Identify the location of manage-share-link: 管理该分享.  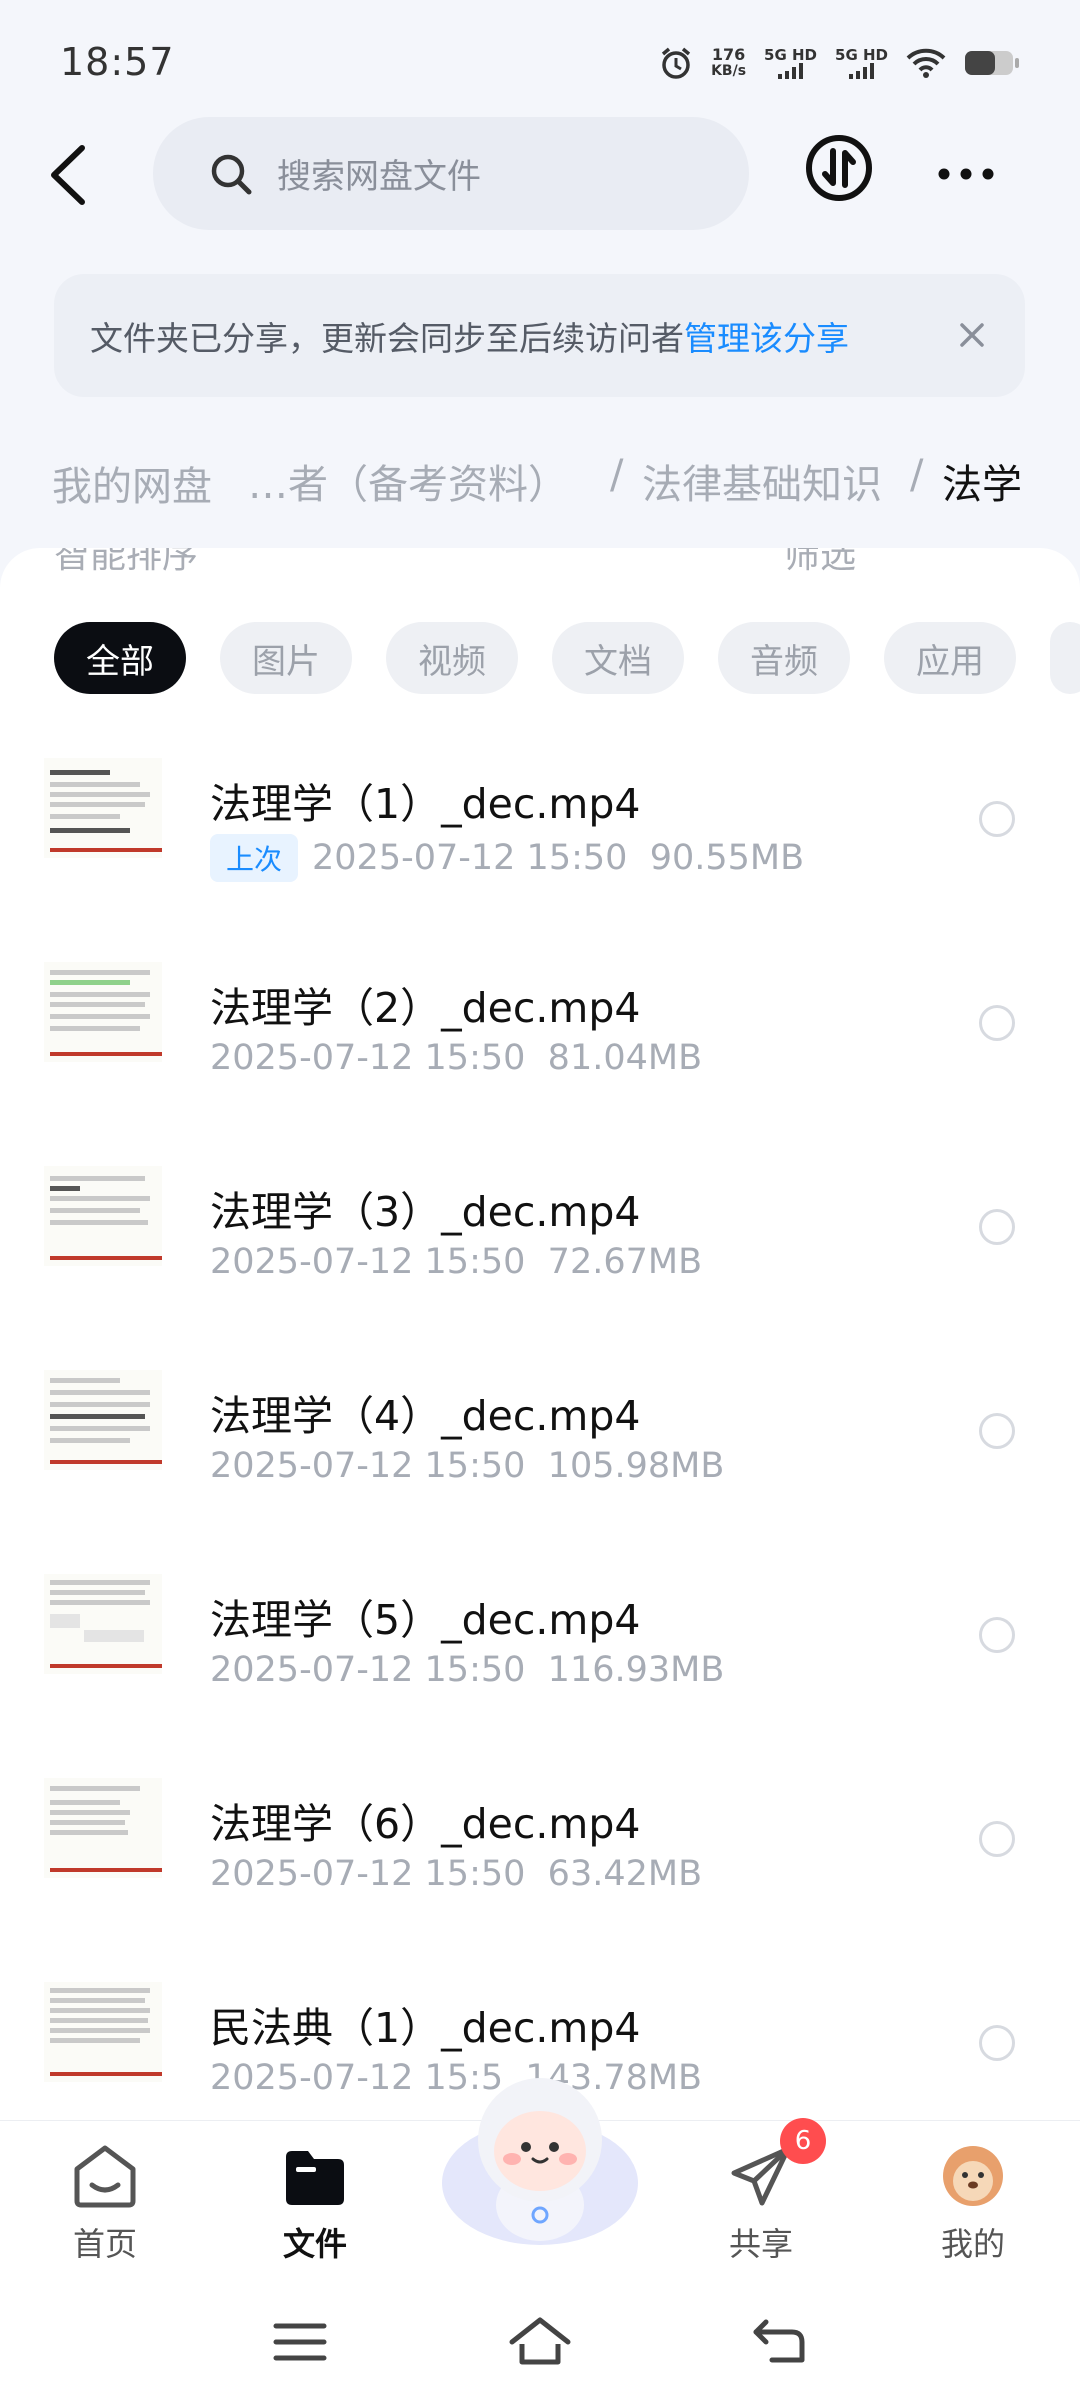
(766, 336).